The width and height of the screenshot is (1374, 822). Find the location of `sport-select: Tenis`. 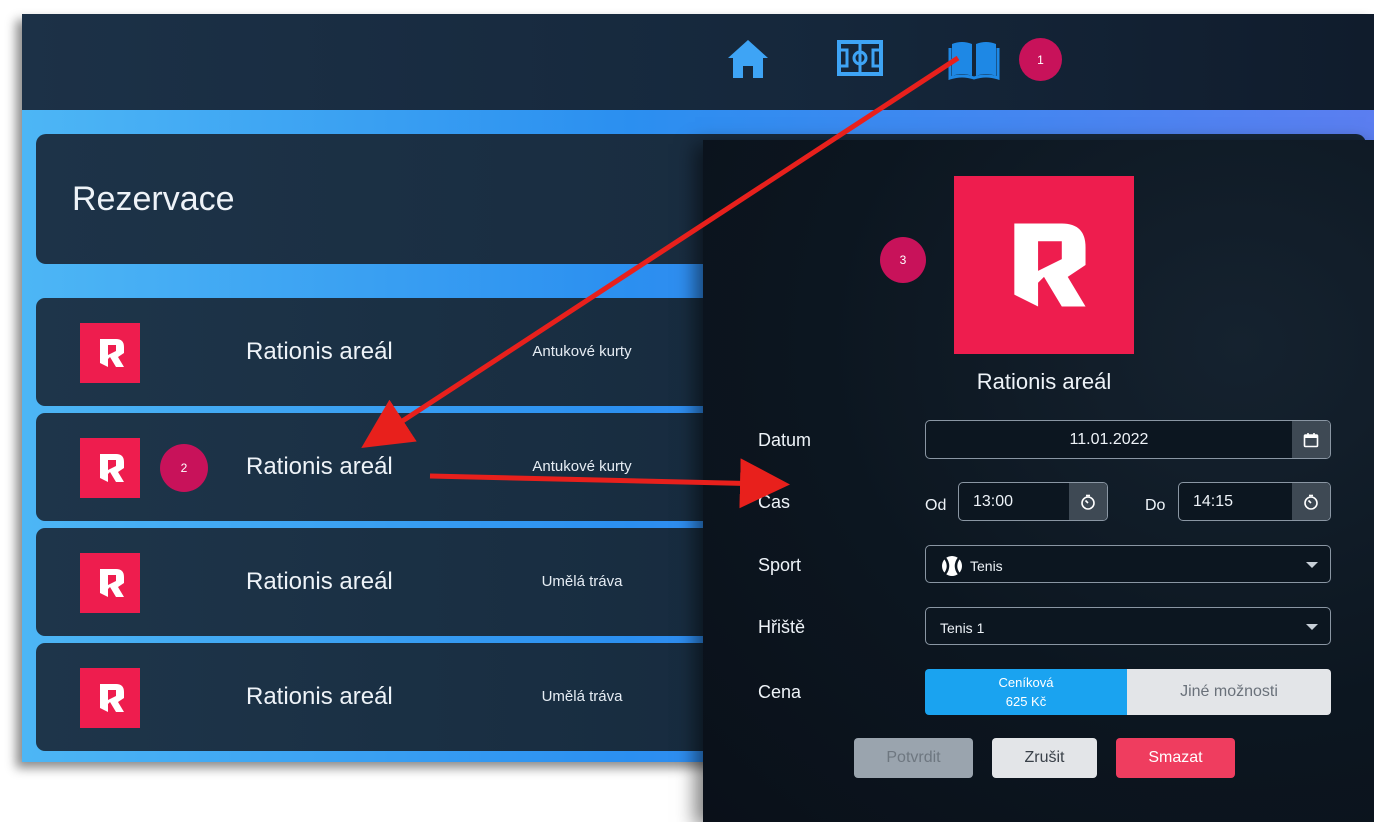

sport-select: Tenis is located at coordinates (1128, 564).